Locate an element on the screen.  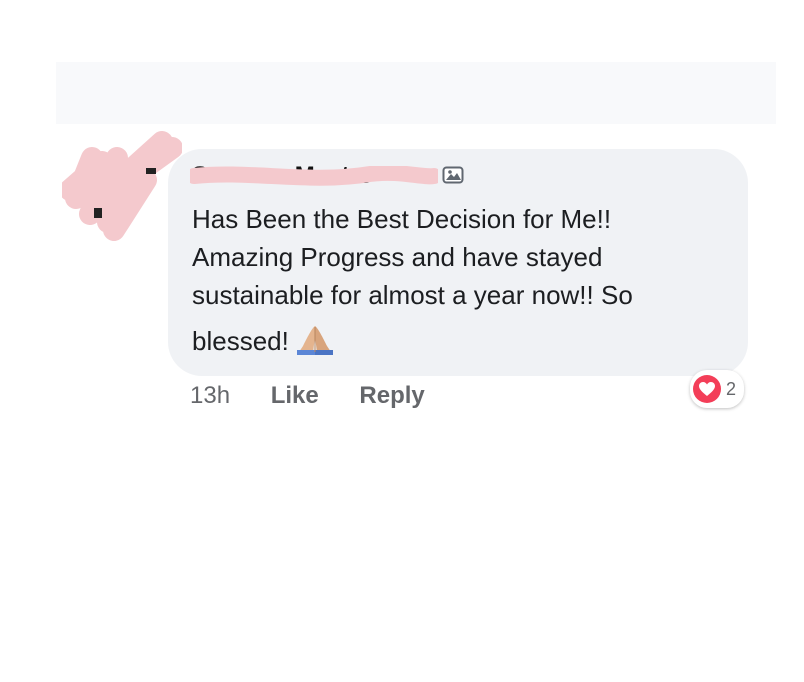
avatar is located at coordinates (121, 187).